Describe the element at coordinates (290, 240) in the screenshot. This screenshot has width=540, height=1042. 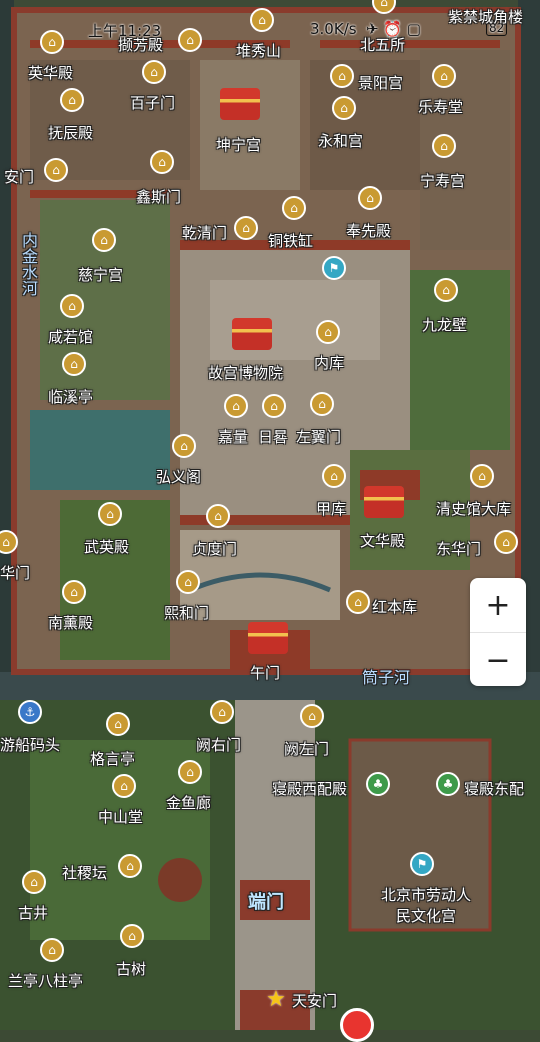
I see `poi-label: 铜铁缸` at that location.